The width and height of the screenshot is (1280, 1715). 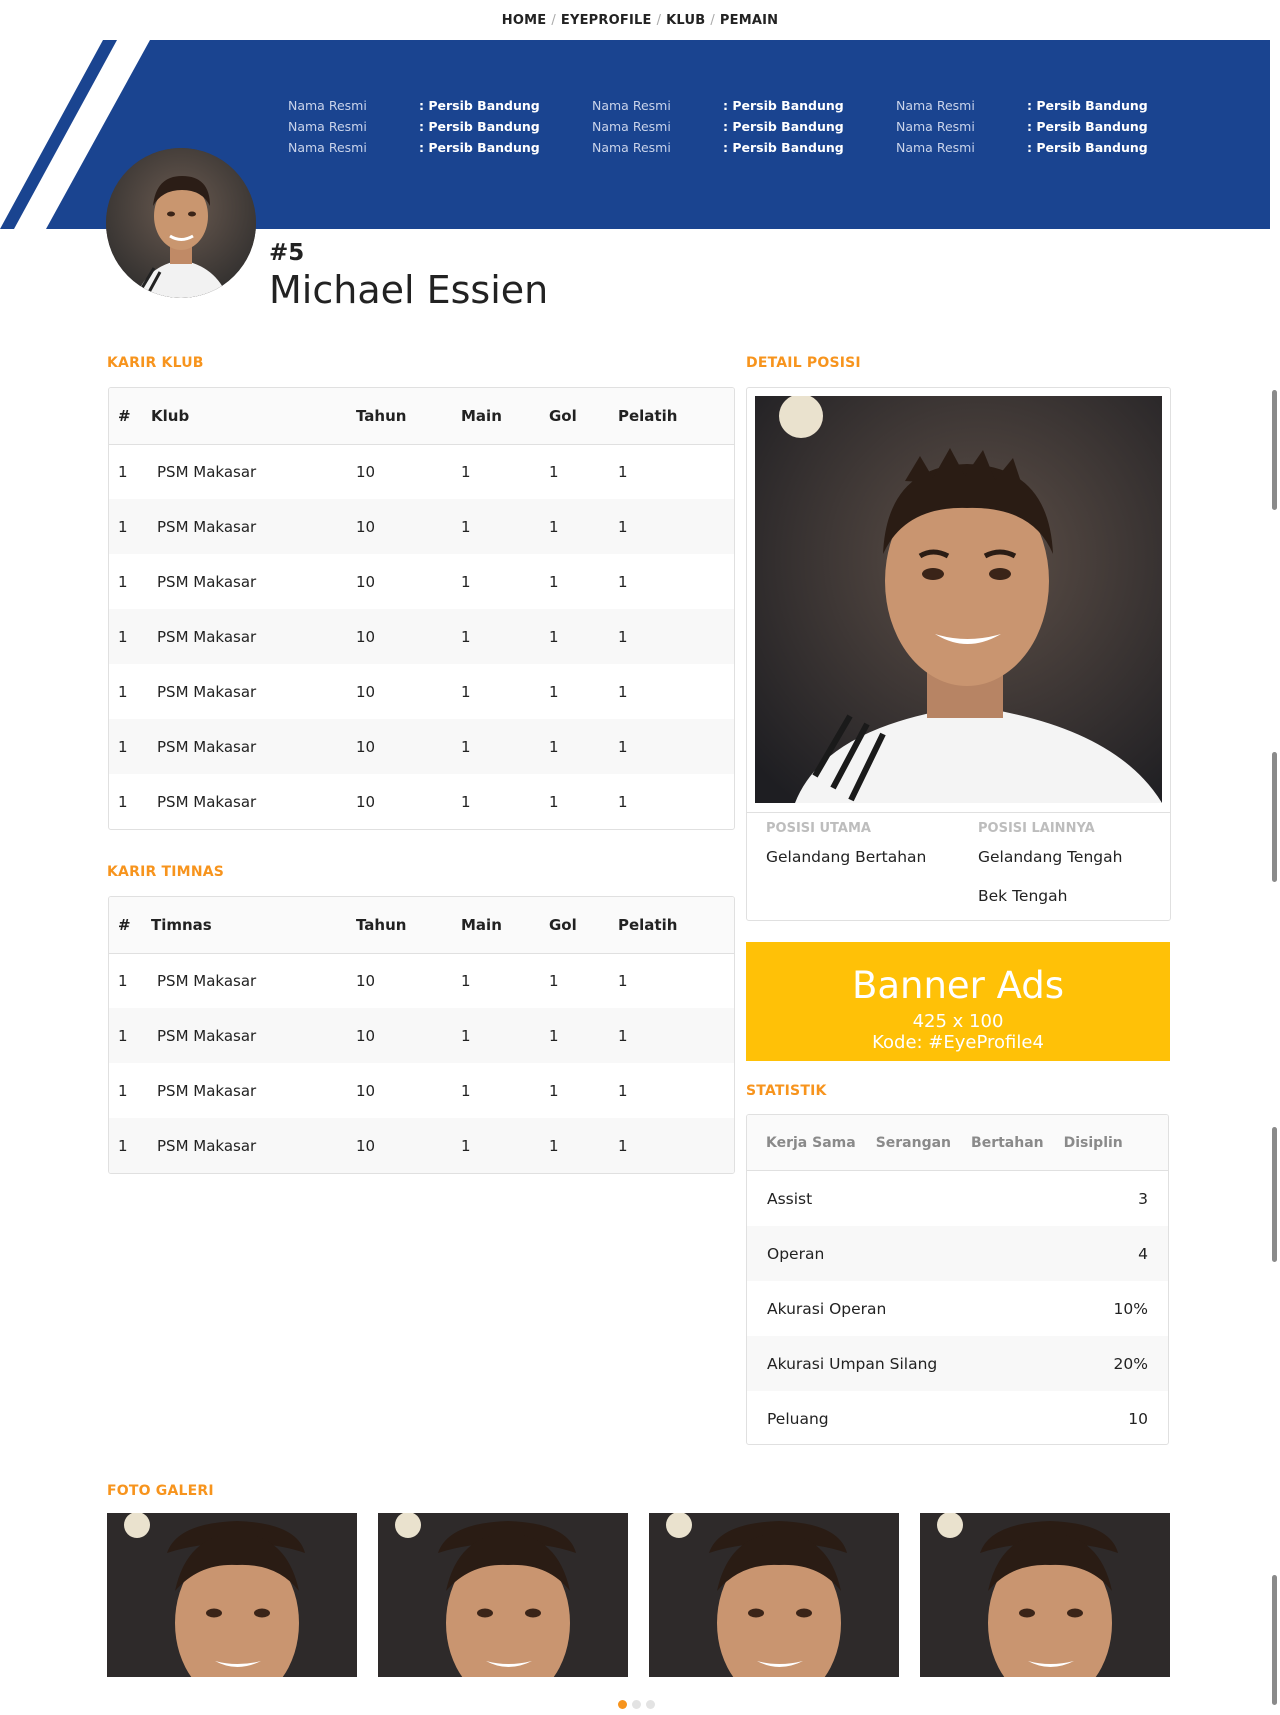 I want to click on stat-value: 20%, so click(x=1130, y=1363).